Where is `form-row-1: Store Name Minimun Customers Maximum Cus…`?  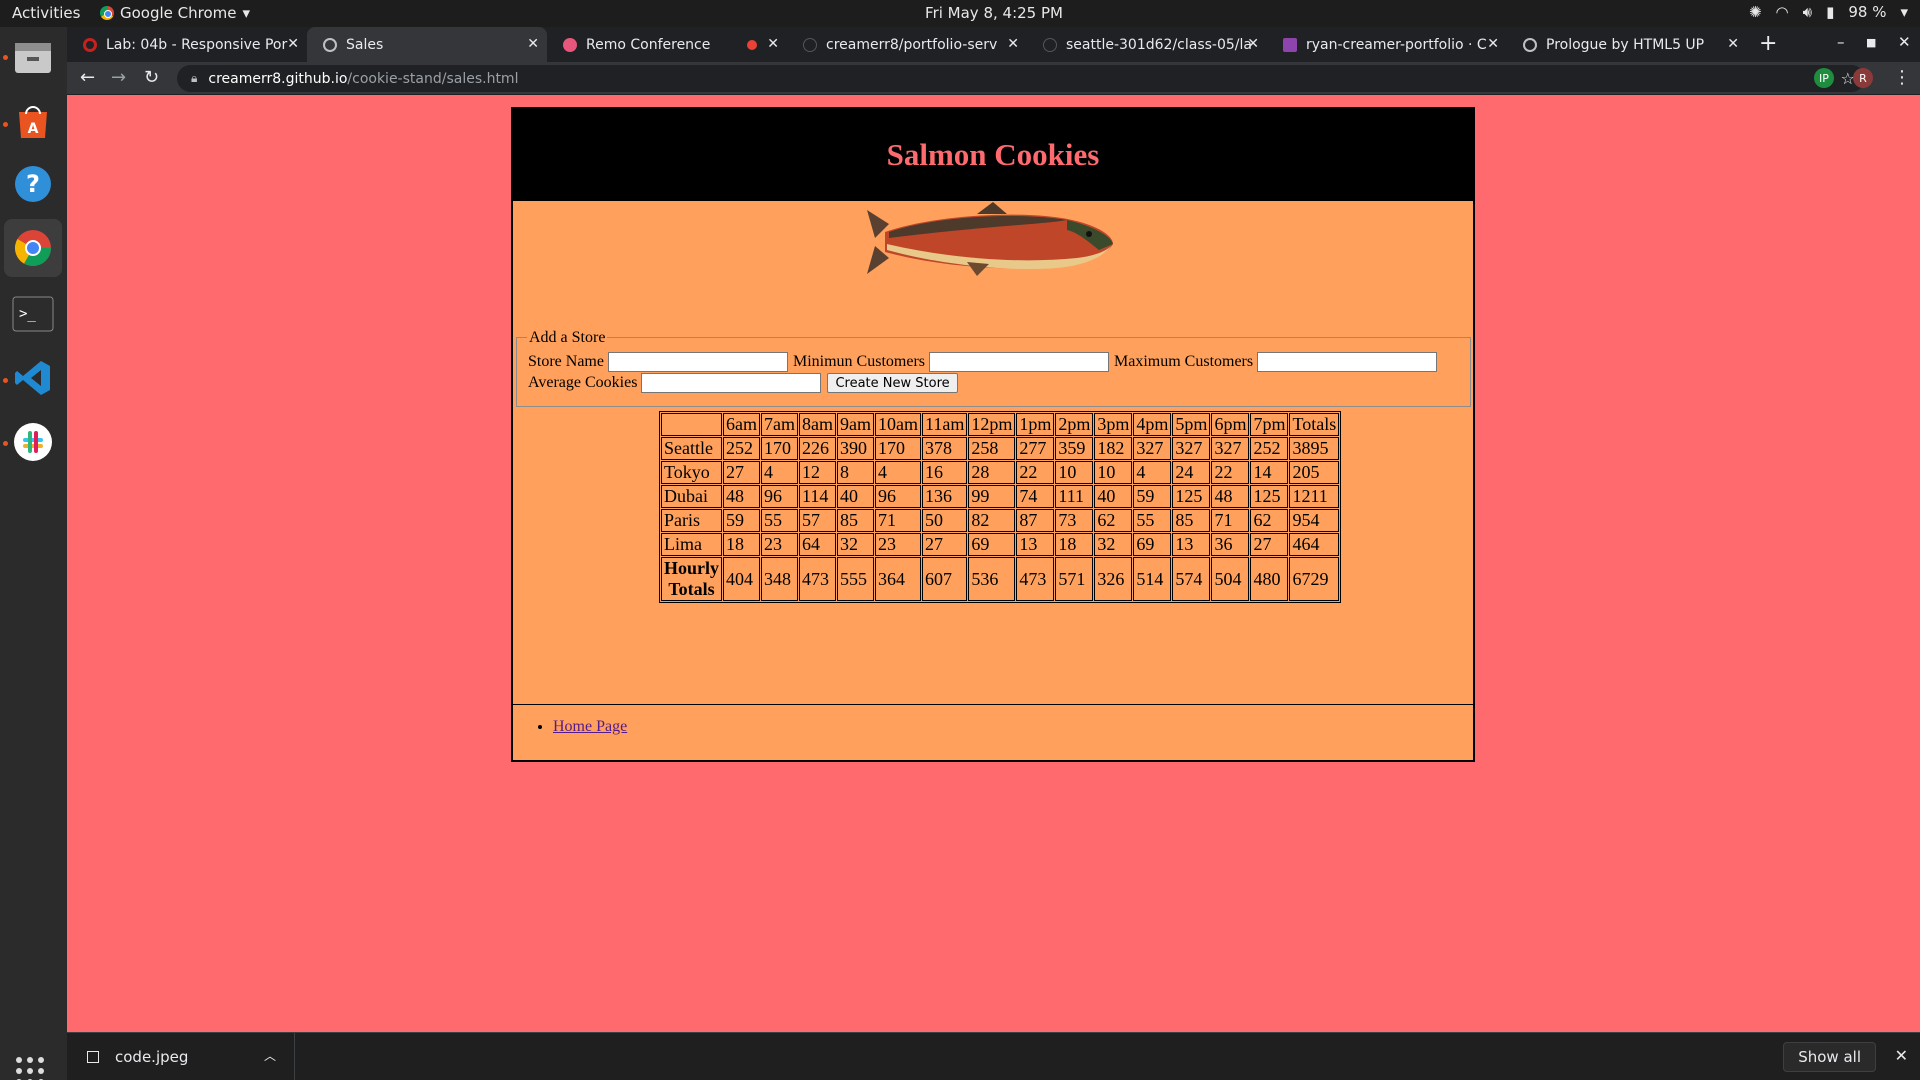 form-row-1: Store Name Minimun Customers Maximum Cus… is located at coordinates (985, 362).